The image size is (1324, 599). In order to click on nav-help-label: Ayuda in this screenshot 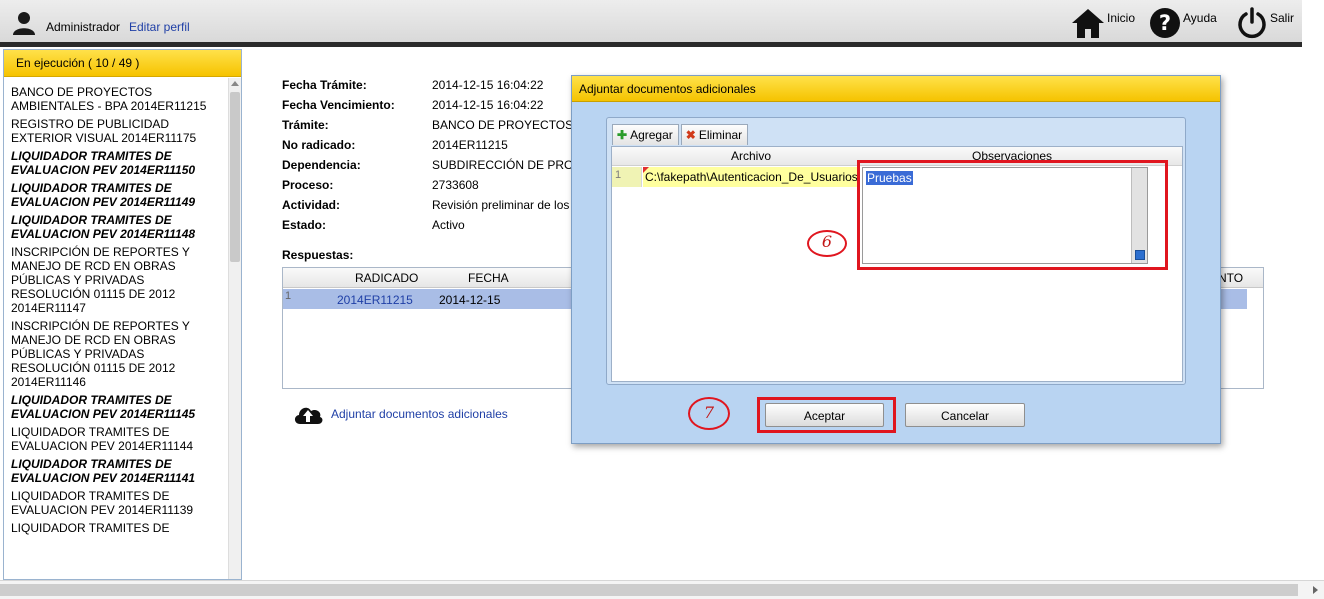, I will do `click(1200, 18)`.